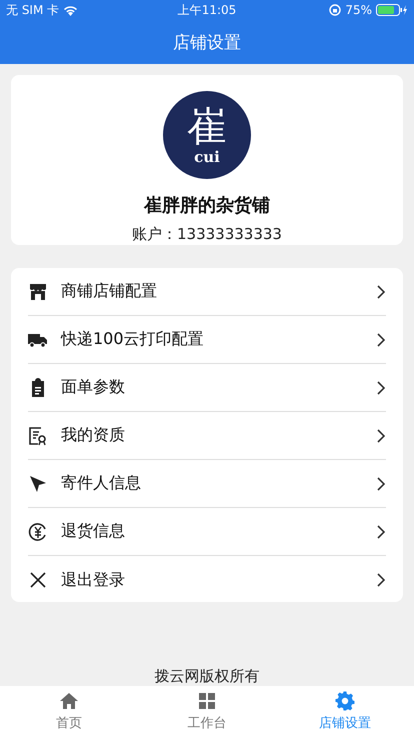 The height and width of the screenshot is (736, 414). What do you see at coordinates (207, 43) in the screenshot?
I see `page-title: 店铺设置` at bounding box center [207, 43].